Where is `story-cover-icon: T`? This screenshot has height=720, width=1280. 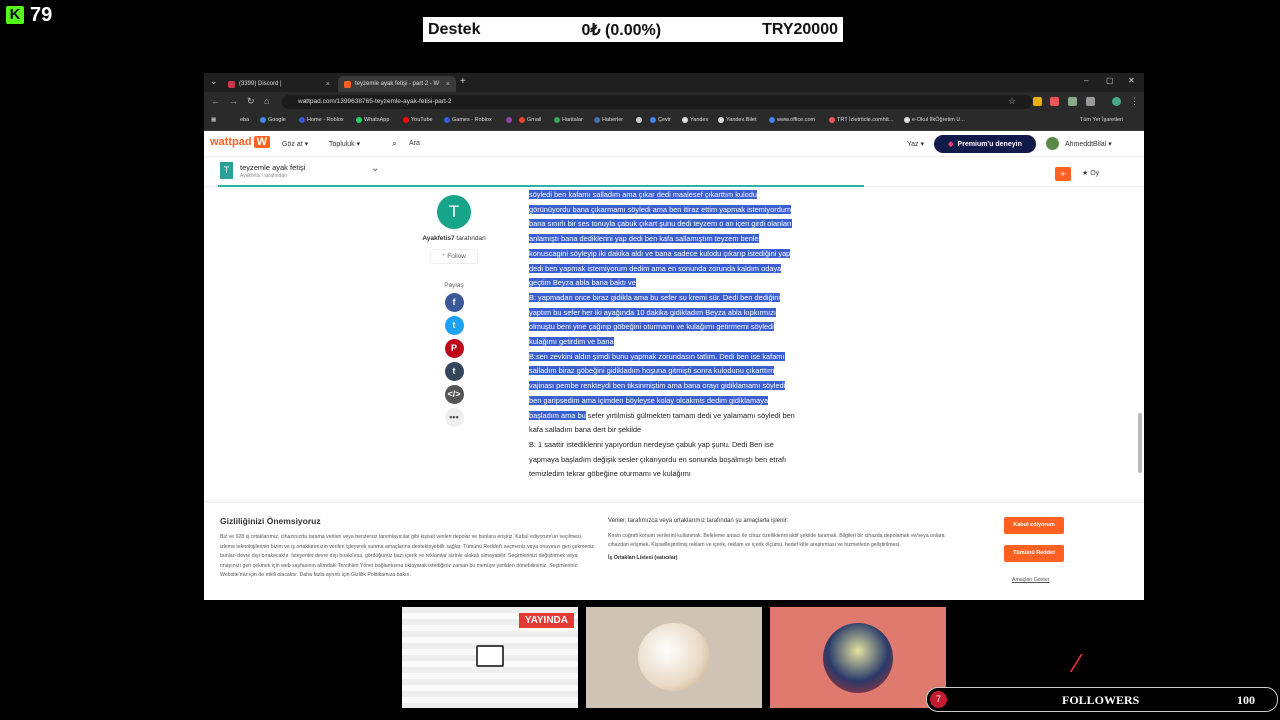 story-cover-icon: T is located at coordinates (226, 170).